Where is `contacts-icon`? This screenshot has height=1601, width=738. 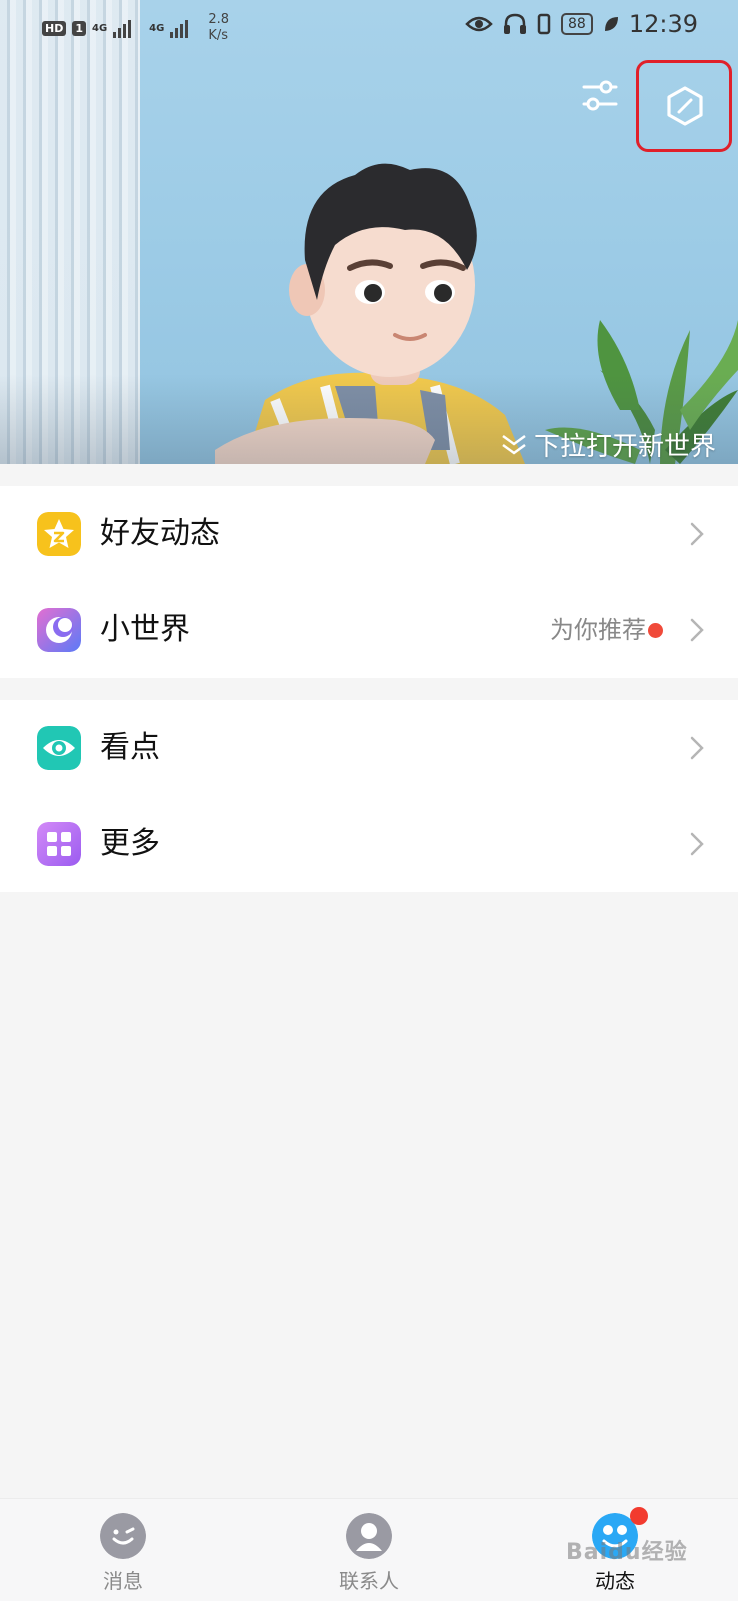 contacts-icon is located at coordinates (369, 1536).